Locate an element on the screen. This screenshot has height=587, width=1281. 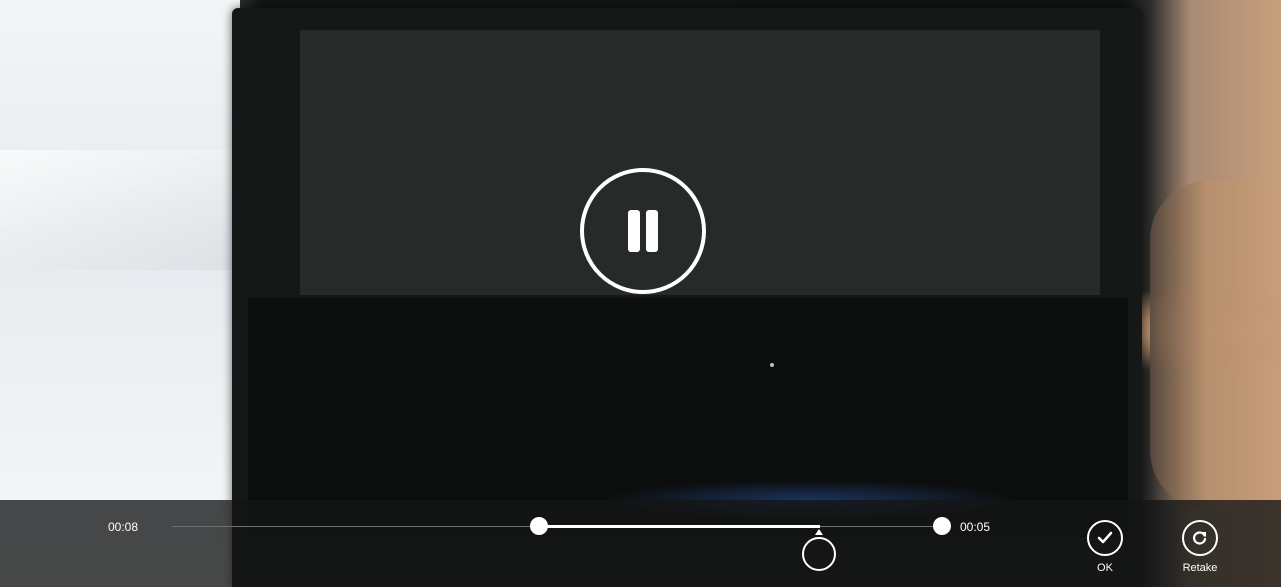
retake-button: Retake is located at coordinates (1200, 547).